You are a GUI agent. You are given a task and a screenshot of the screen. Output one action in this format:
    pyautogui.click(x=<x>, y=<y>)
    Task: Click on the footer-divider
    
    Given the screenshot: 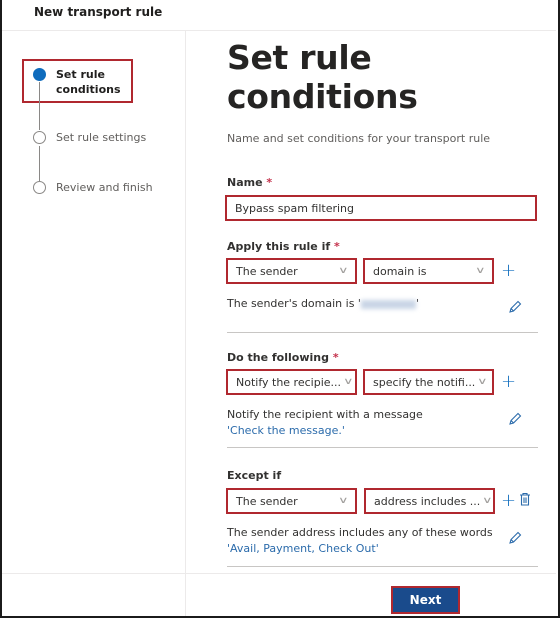 What is the action you would take?
    pyautogui.click(x=279, y=573)
    